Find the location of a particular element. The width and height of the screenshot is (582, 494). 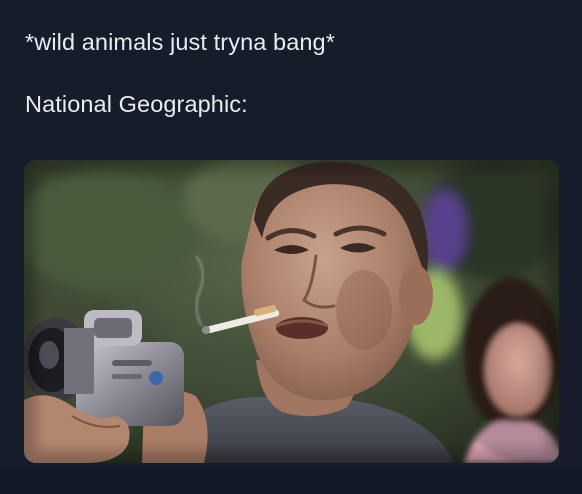

background-woman is located at coordinates (511, 370).